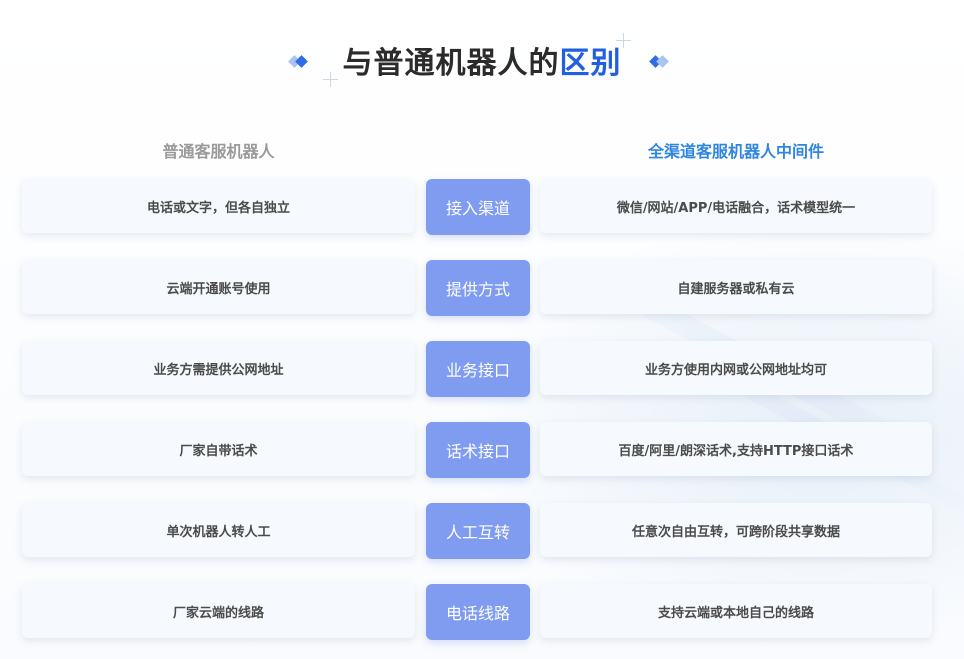  Describe the element at coordinates (735, 151) in the screenshot. I see `column-header-omnichannel-bot: 全渠道客服机器人中间件` at that location.